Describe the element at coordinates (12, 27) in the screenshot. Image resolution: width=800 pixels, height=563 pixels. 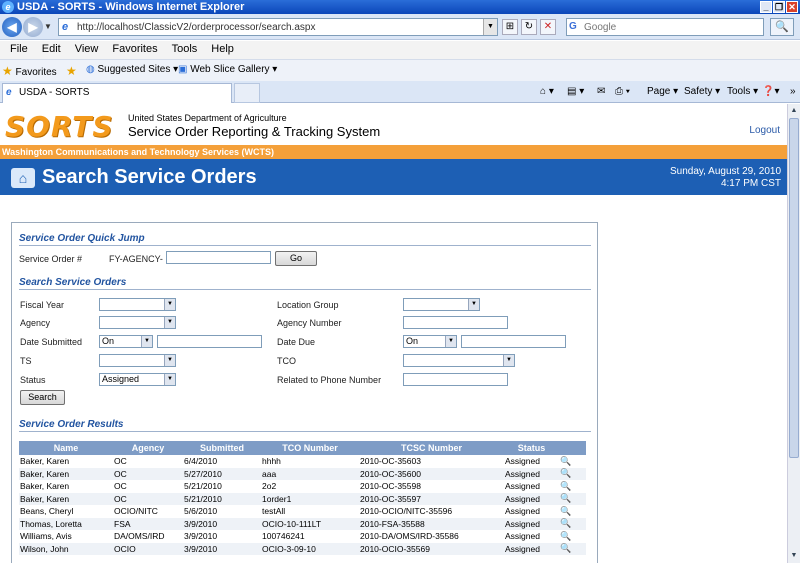
I see `back-button: ◀` at that location.